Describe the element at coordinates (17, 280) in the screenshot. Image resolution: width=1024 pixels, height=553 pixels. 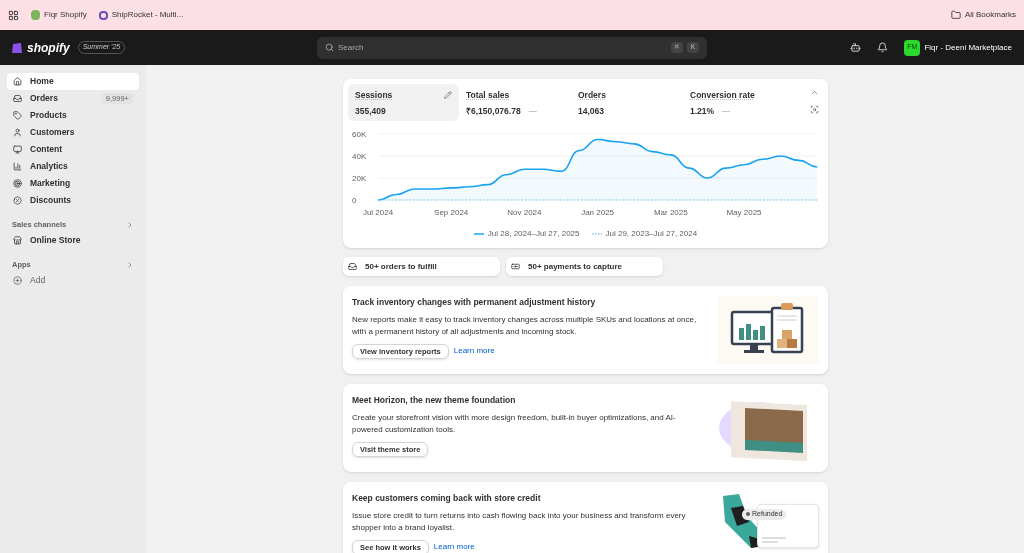
I see `plus-circle-icon` at that location.